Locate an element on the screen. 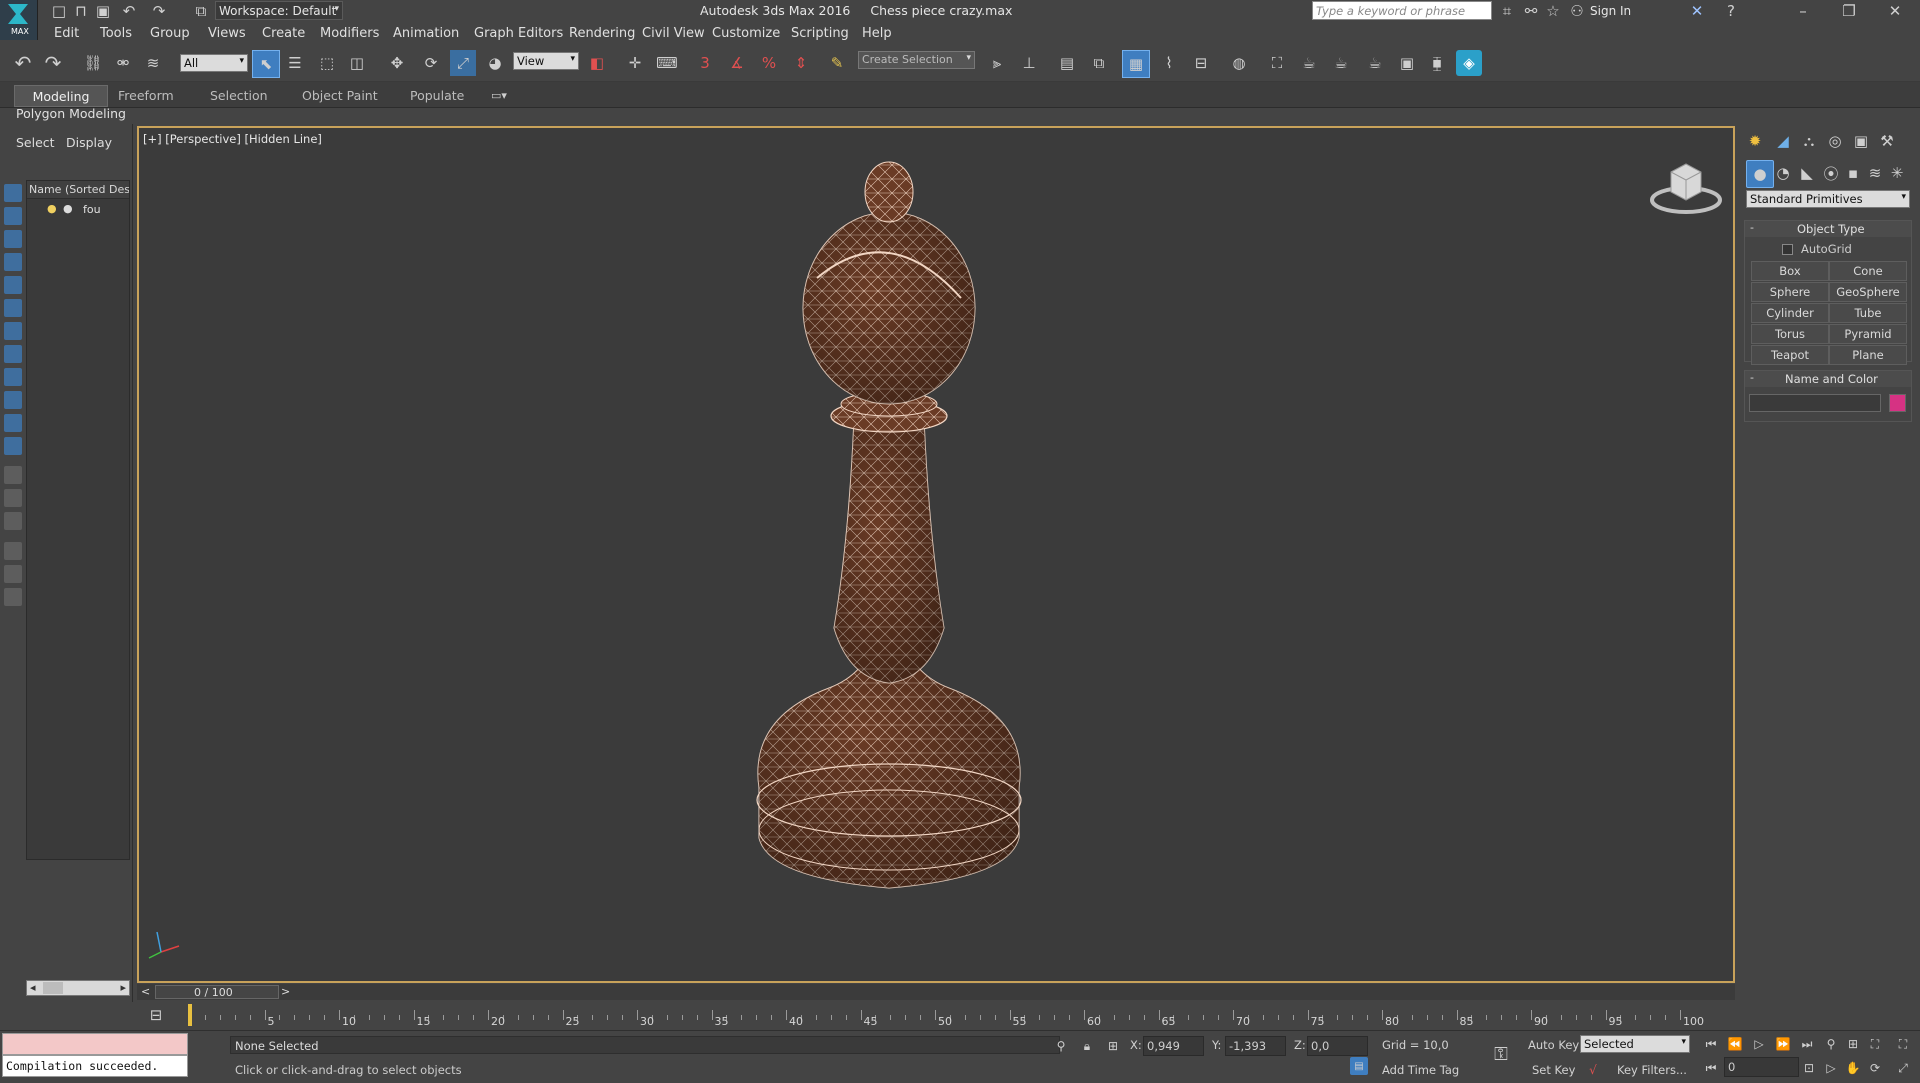 The width and height of the screenshot is (1920, 1083). light-bulb-icon: ● is located at coordinates (52, 208).